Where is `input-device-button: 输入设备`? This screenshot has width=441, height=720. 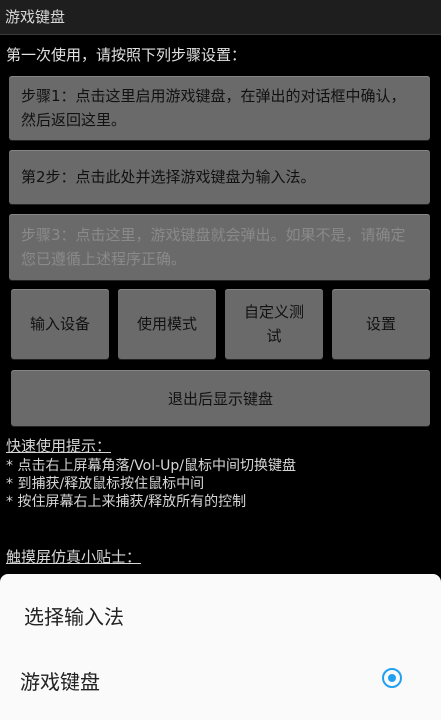
input-device-button: 输入设备 is located at coordinates (60, 324).